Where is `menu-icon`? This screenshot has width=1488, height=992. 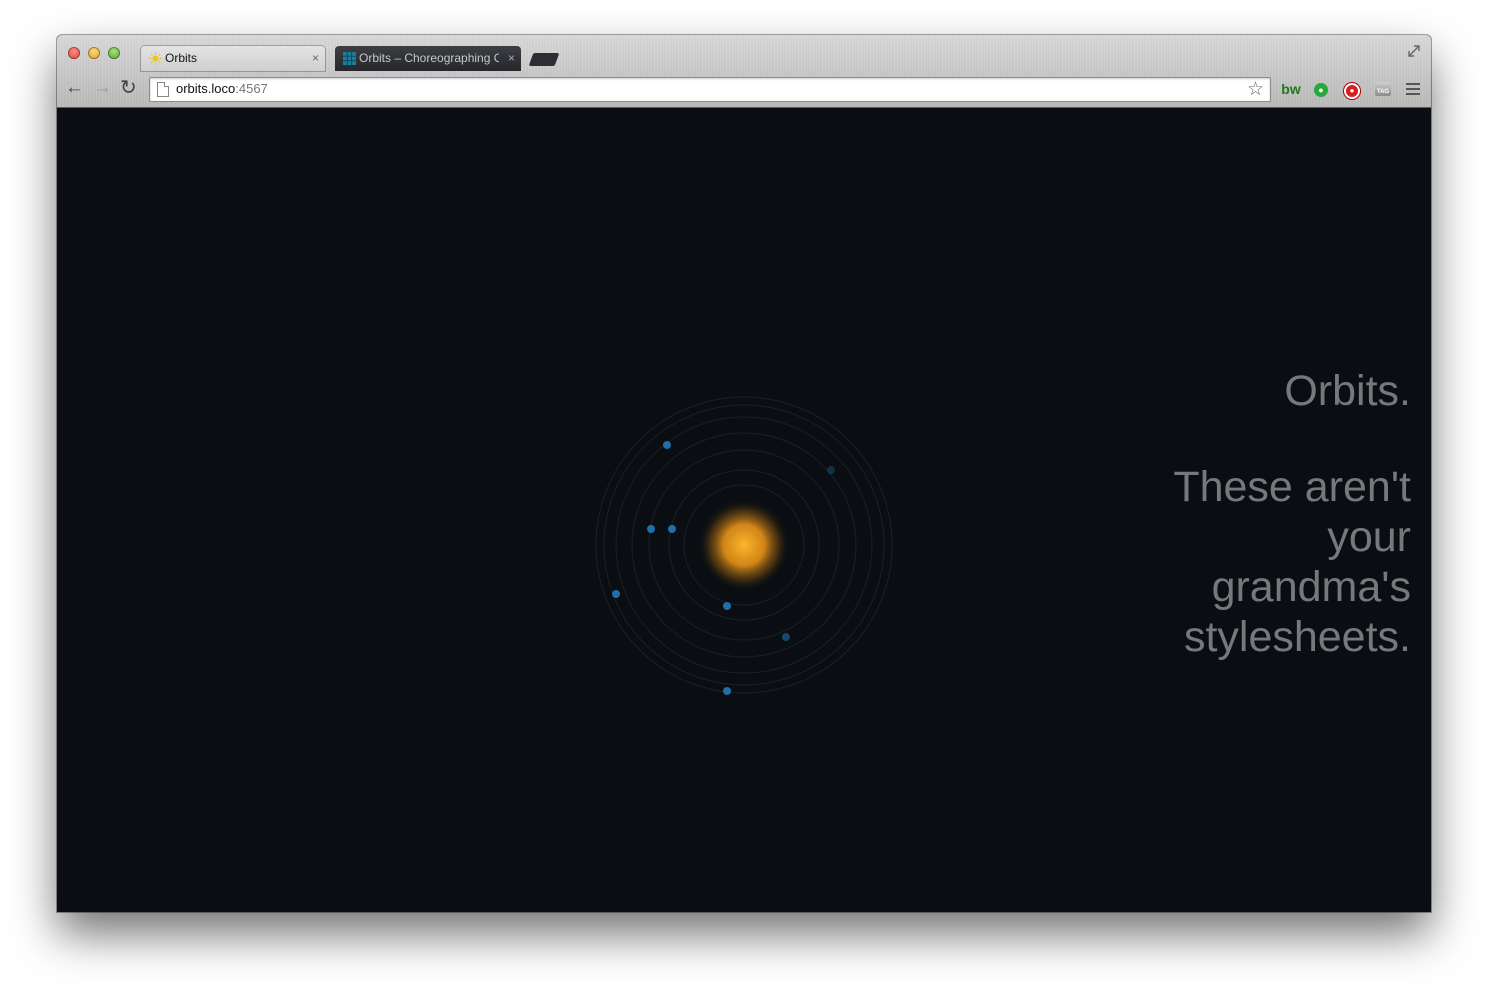 menu-icon is located at coordinates (1413, 90).